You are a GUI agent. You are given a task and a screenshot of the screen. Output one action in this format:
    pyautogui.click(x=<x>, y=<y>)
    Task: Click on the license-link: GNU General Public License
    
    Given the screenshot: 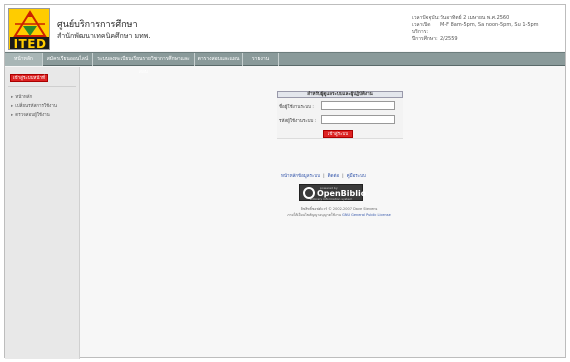 What is the action you would take?
    pyautogui.click(x=366, y=215)
    